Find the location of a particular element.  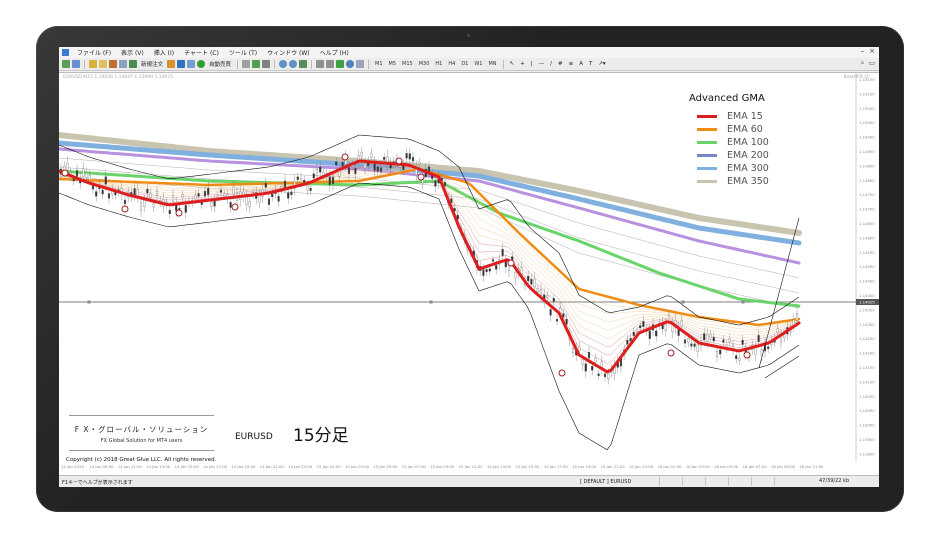

price-tick-label: 1.14250 is located at coordinates (867, 338).